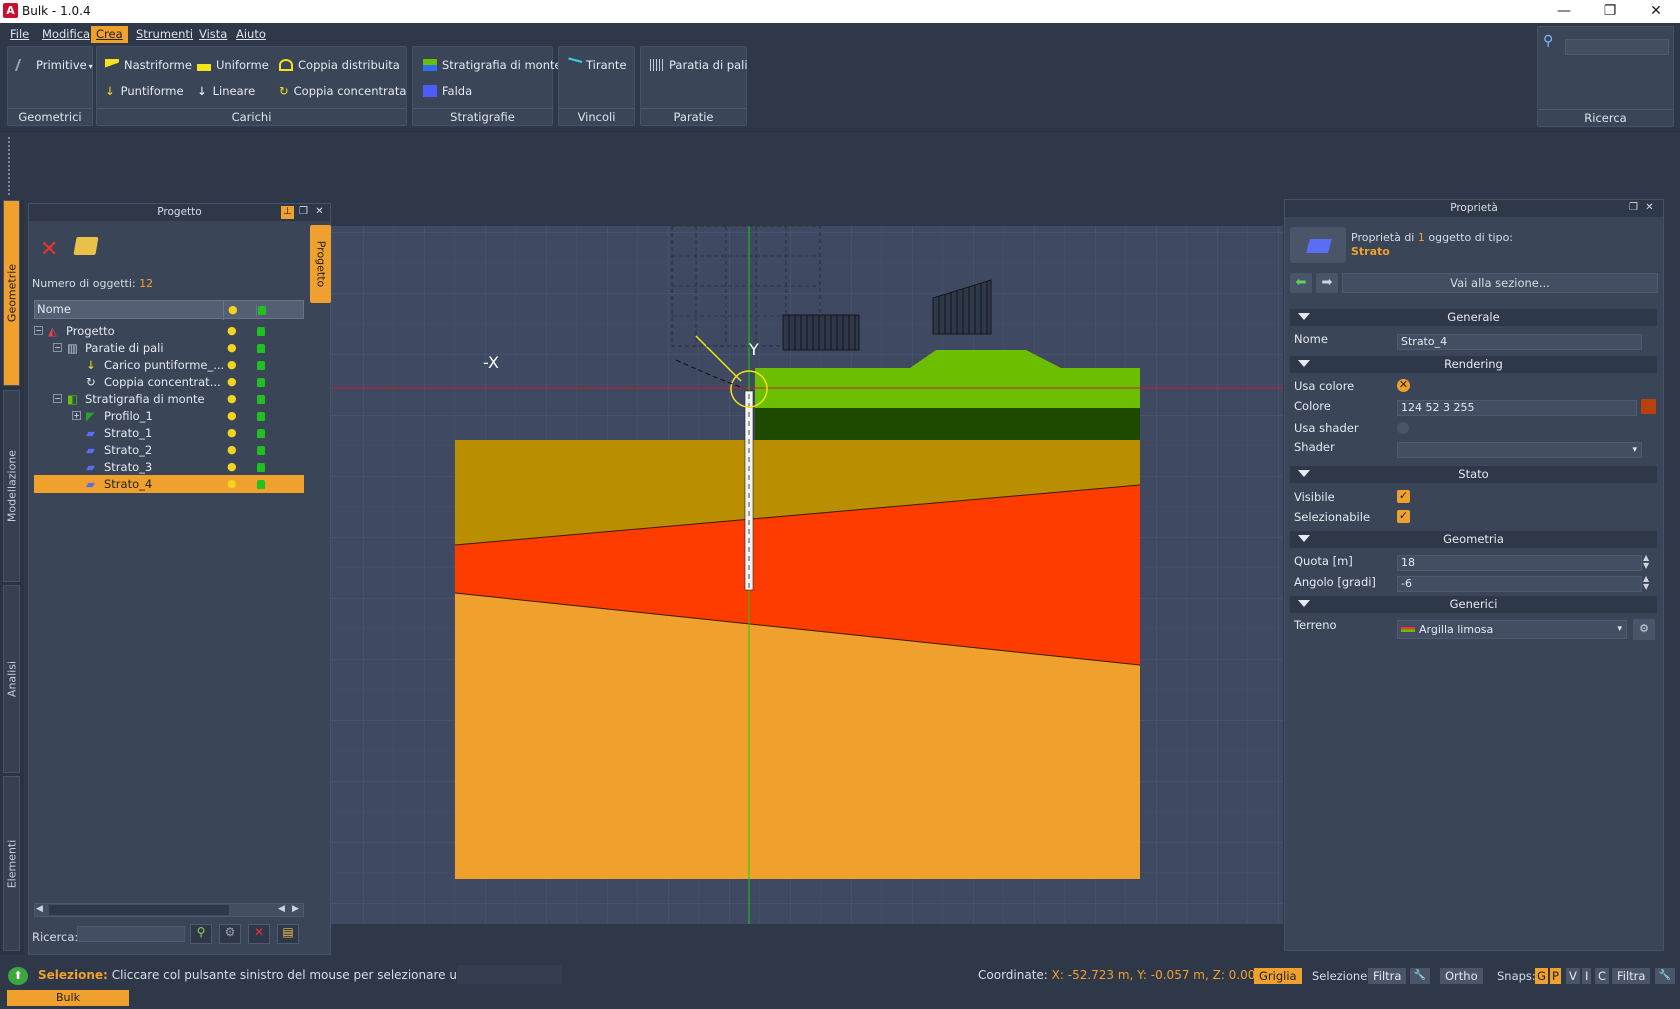 The image size is (1680, 1009). I want to click on griglia-toggle: Griglia, so click(1278, 976).